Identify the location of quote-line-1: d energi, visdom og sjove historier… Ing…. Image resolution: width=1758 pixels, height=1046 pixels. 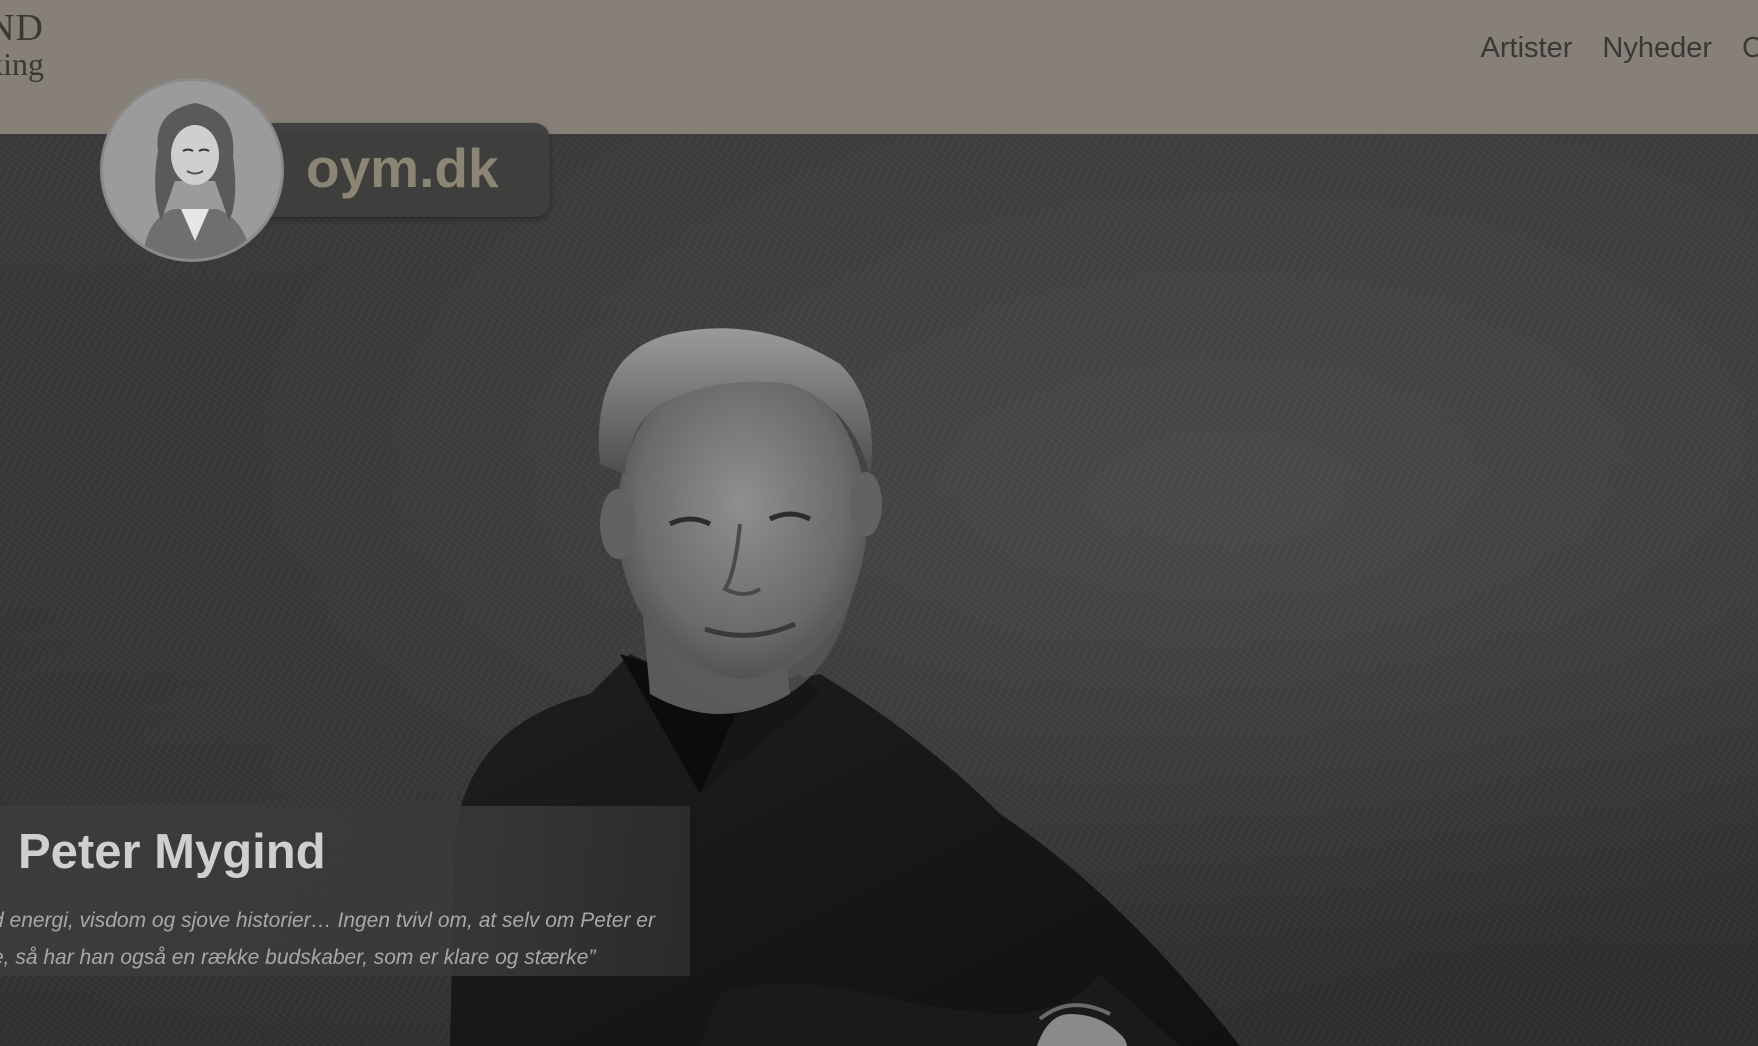
(327, 920).